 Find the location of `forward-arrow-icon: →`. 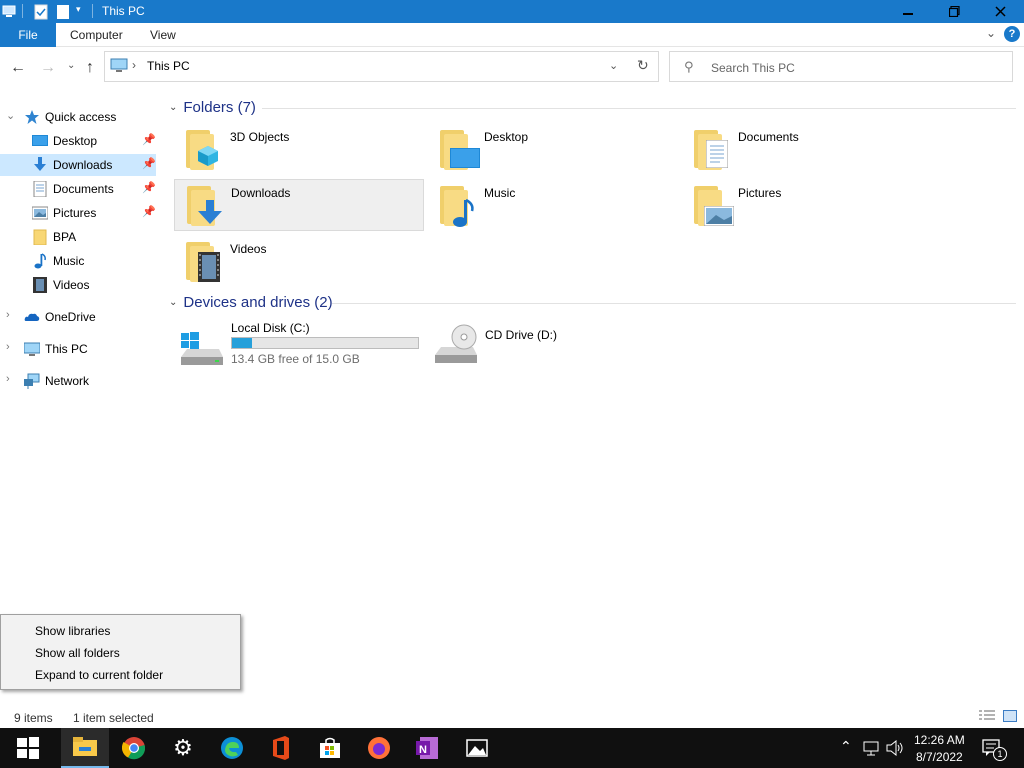

forward-arrow-icon: → is located at coordinates (48, 68).